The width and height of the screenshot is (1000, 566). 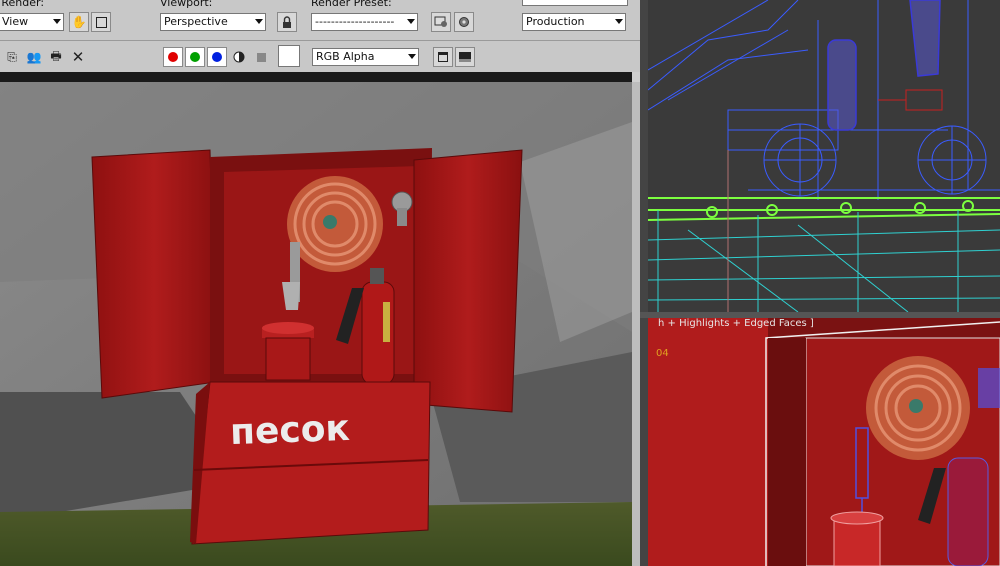 I want to click on frame-right-edge, so click(x=636, y=324).